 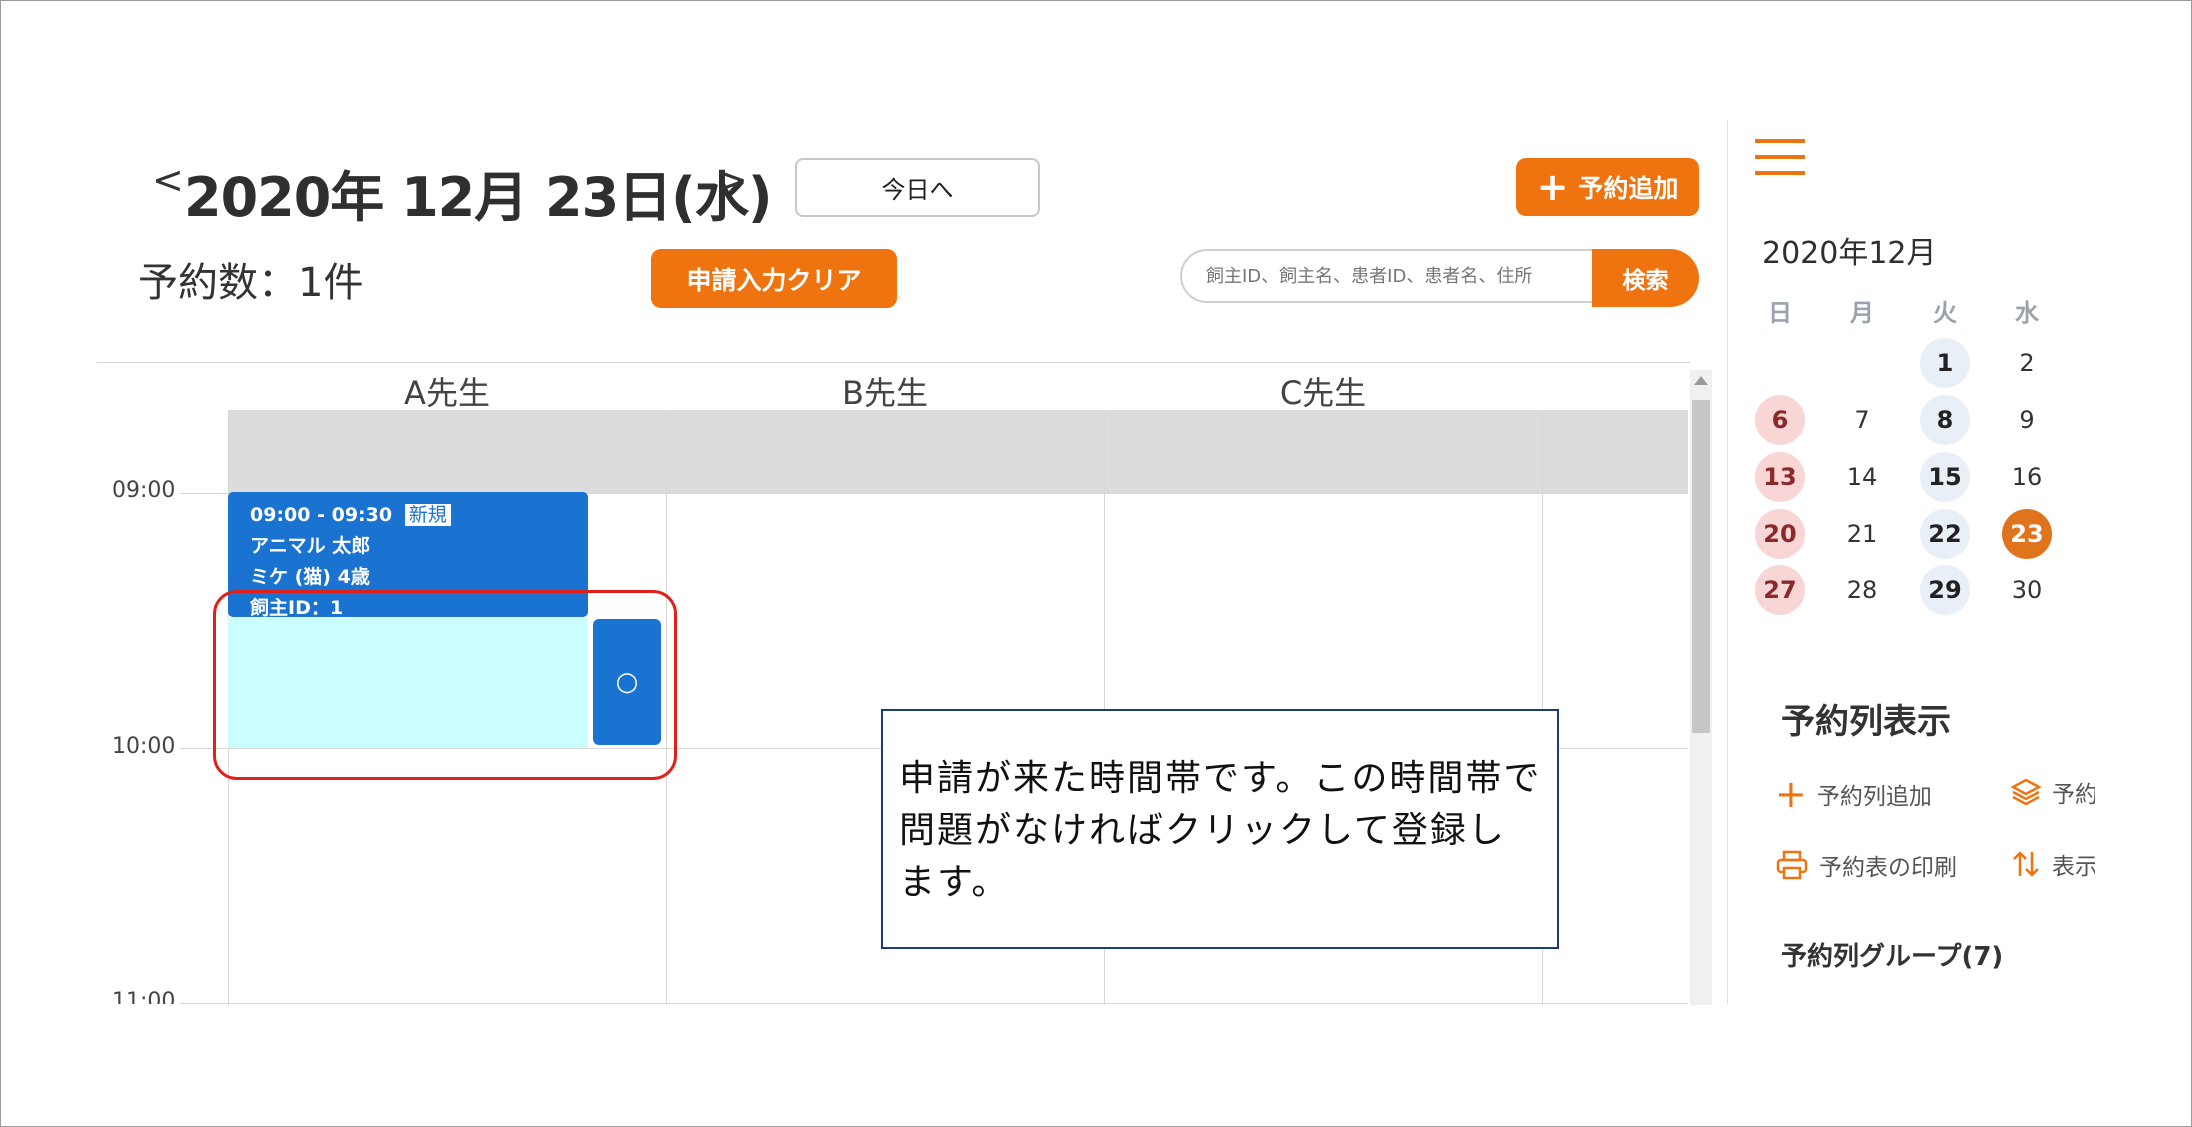 I want to click on section-title: 予約列表示, so click(x=1866, y=722).